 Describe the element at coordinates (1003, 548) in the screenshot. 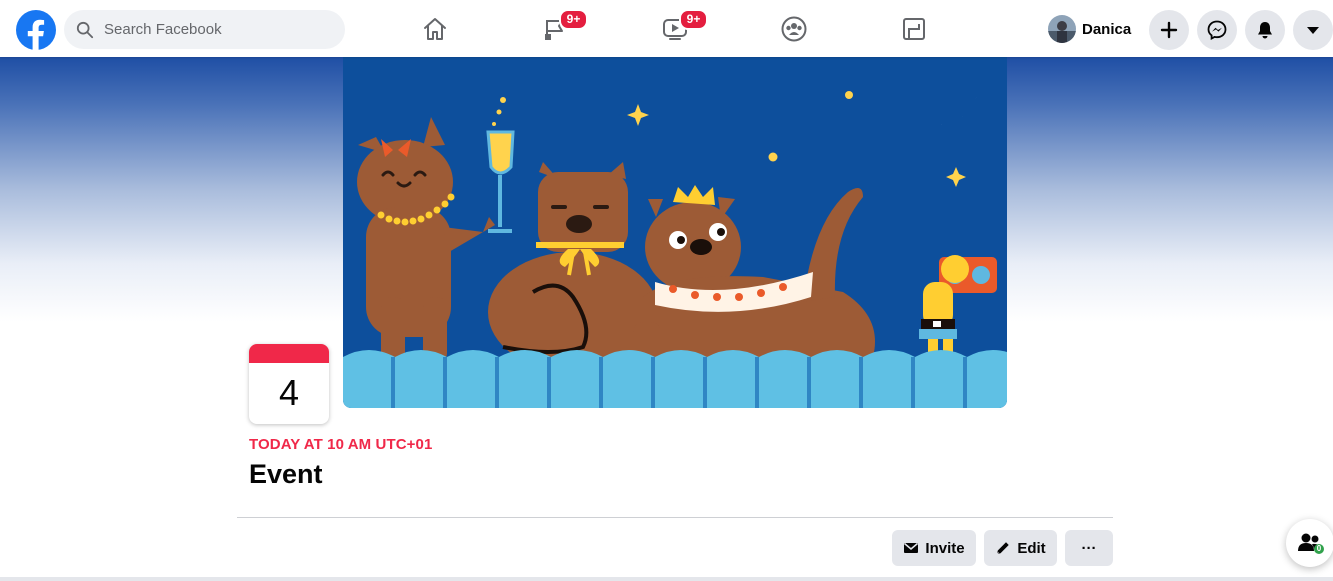

I see `pencil-icon` at that location.